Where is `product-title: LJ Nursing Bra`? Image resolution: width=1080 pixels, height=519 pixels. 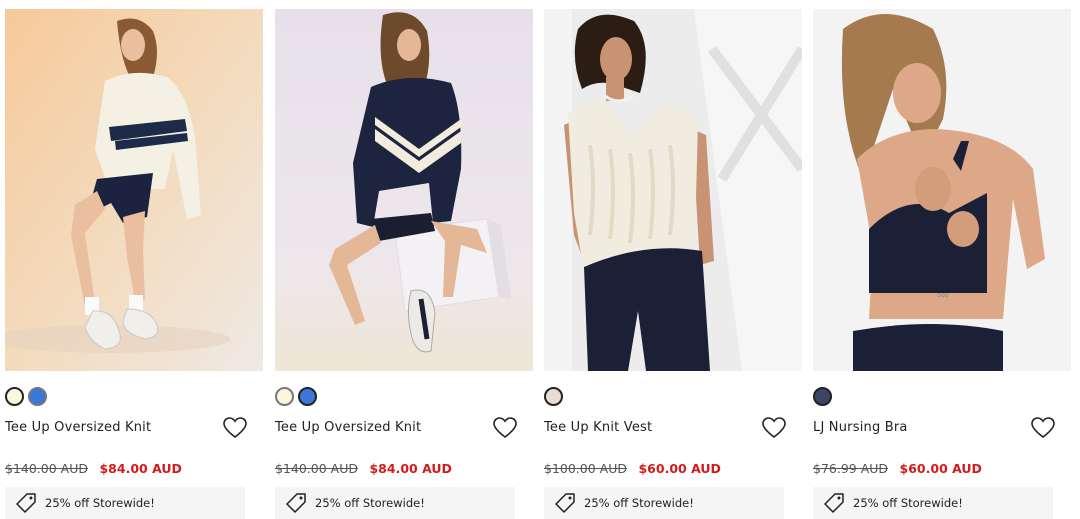
product-title: LJ Nursing Bra is located at coordinates (860, 427).